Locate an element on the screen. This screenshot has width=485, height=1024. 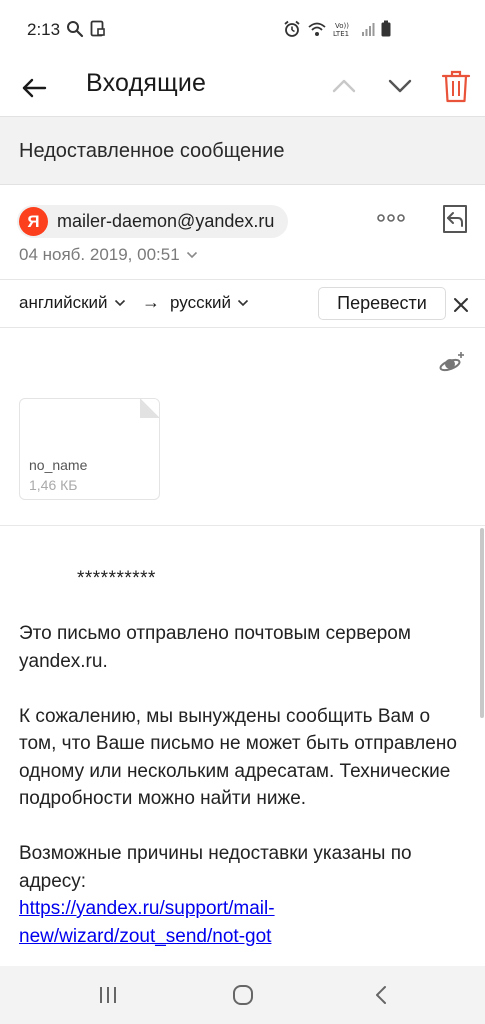
status-right-icons: Vo)) LTE1 is located at coordinates (337, 29).